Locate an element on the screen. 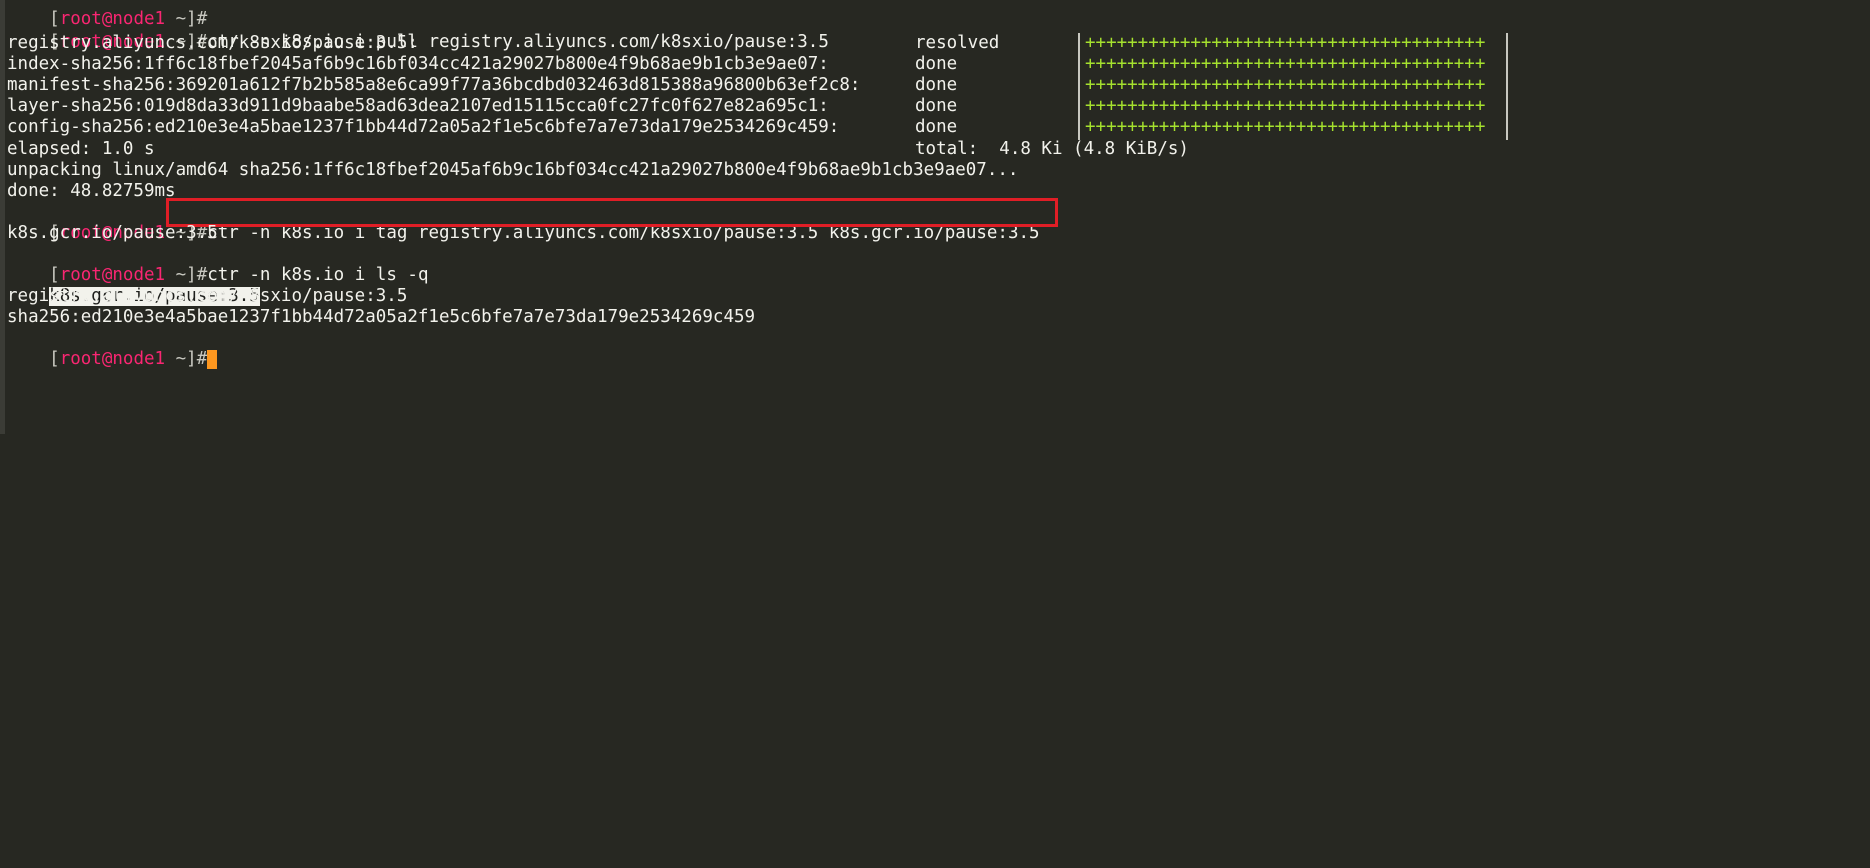 The image size is (1870, 868). elapsed-line: elapsed: 1.0 s total: 4.8 Ki (4.8 KiB/s) is located at coordinates (937, 149).